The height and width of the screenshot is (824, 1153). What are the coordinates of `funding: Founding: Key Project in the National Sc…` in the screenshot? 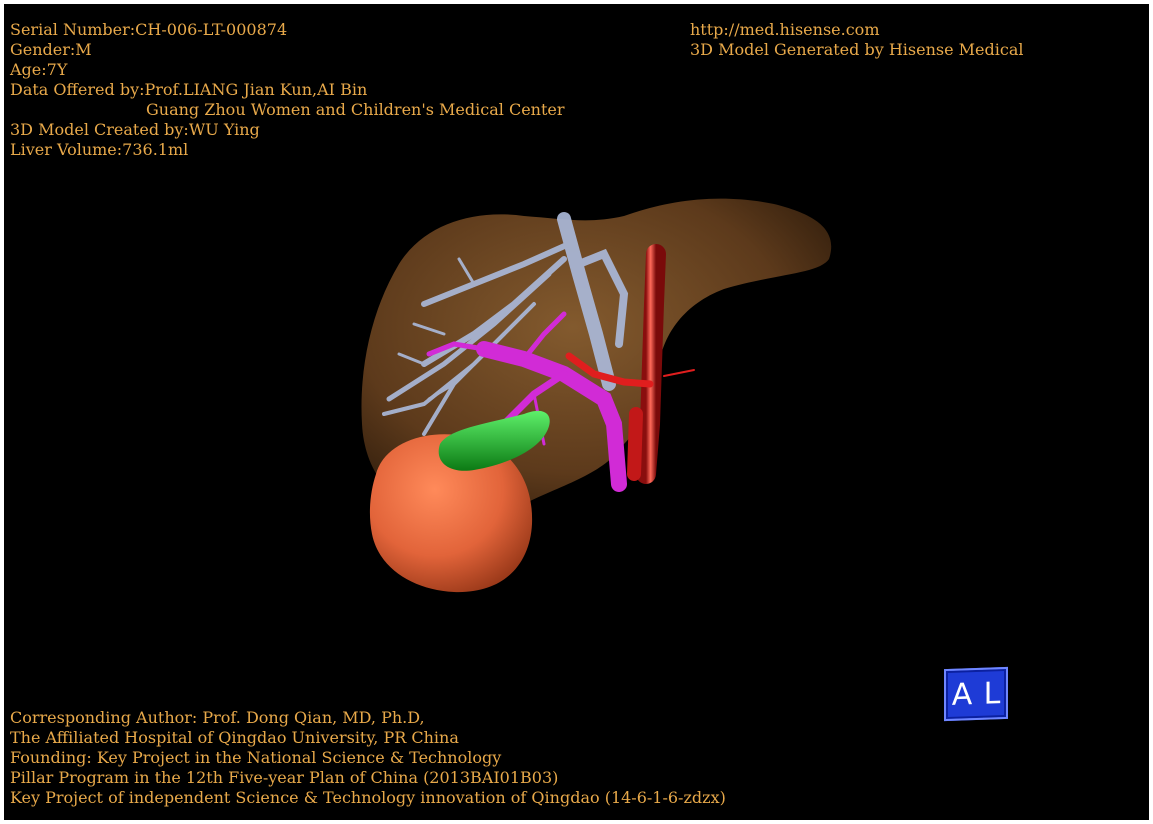 It's located at (256, 757).